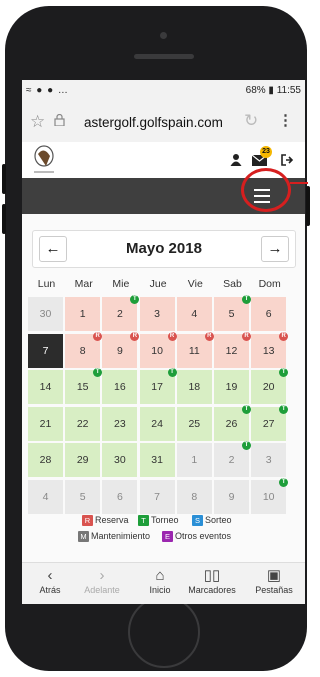  What do you see at coordinates (44, 160) in the screenshot?
I see `club-logo` at bounding box center [44, 160].